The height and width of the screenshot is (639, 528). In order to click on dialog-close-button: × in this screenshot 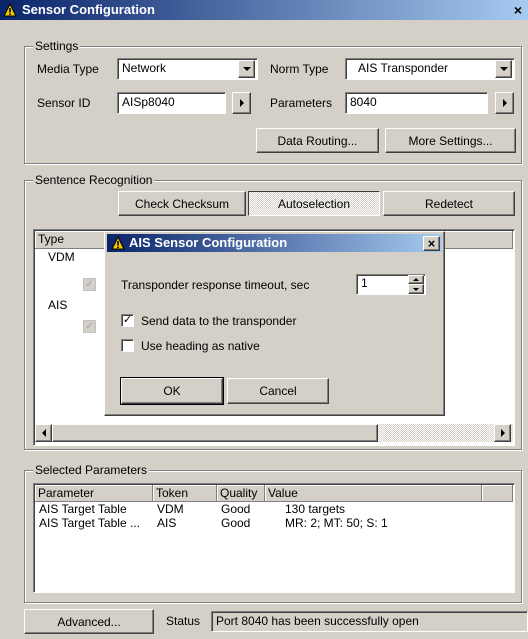, I will do `click(431, 243)`.